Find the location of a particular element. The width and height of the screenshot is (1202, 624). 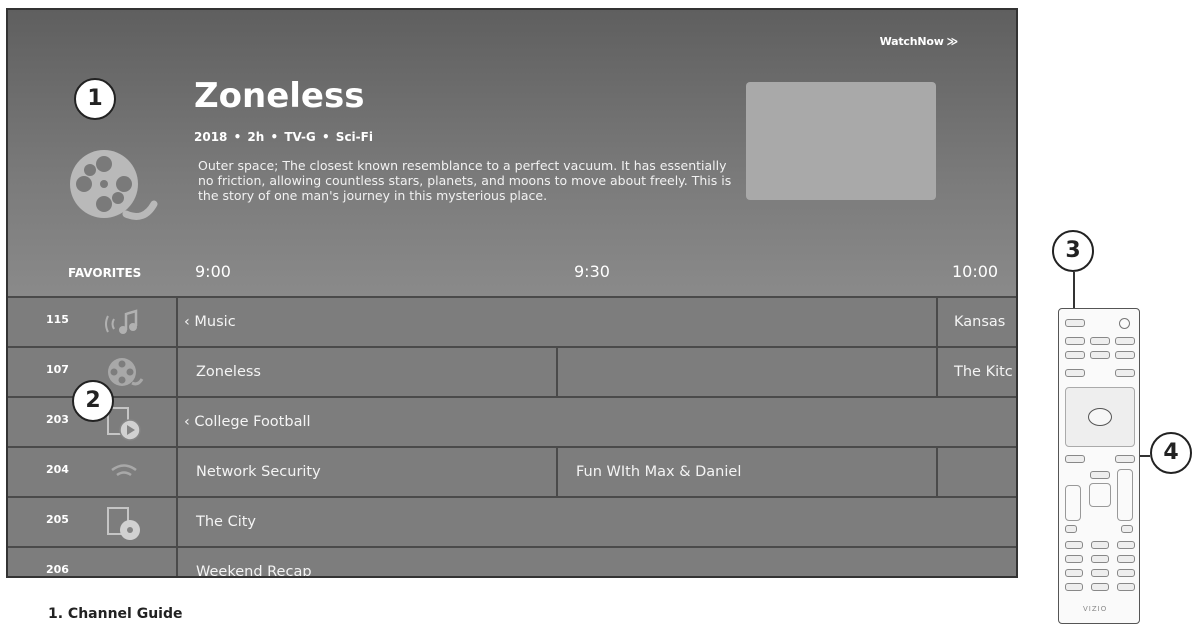

brand-logo: WatchNow ≫ is located at coordinates (919, 41).